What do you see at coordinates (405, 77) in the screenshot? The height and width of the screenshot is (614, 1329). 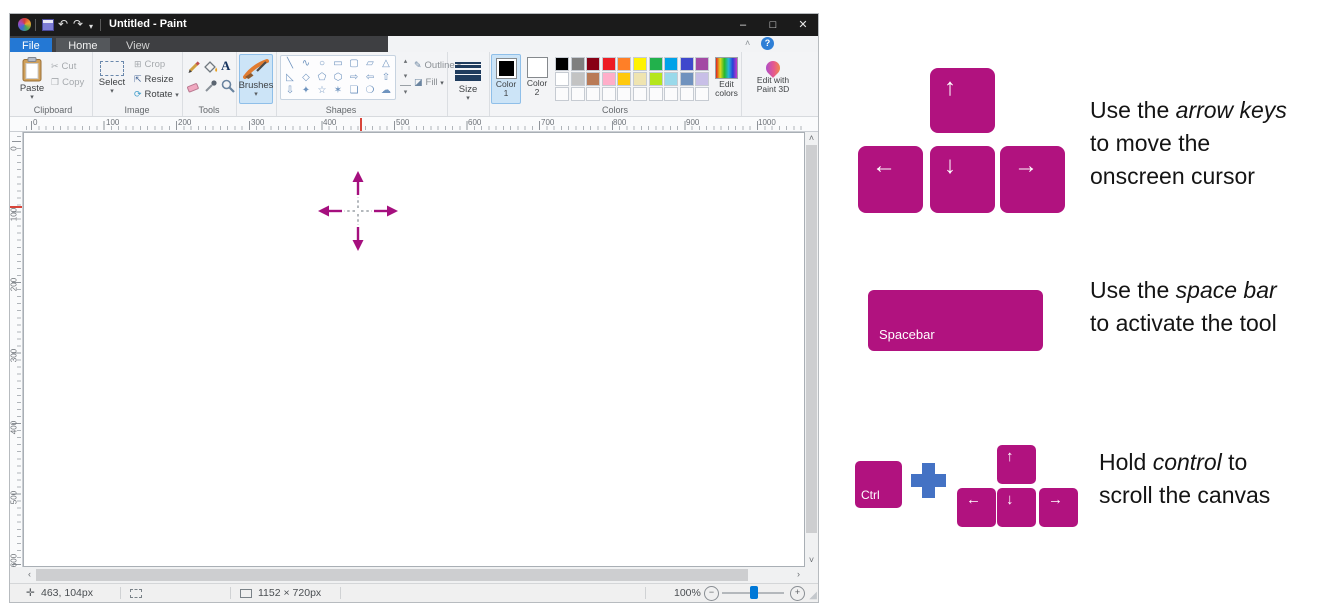 I see `shapes-scroll-down: ▾` at bounding box center [405, 77].